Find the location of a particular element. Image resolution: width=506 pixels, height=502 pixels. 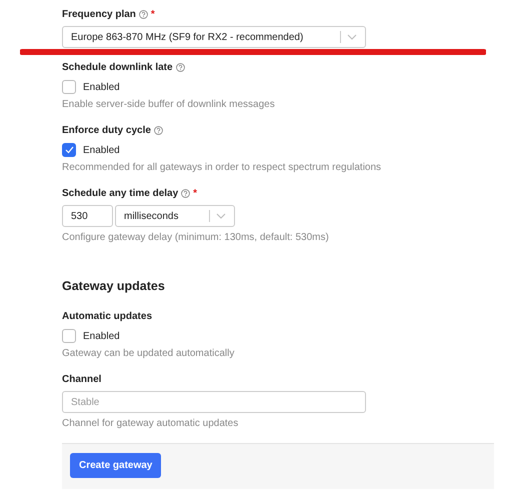

select-field: Europe 863-870 MHz (SF9 for RX2 - recommended) is located at coordinates (214, 37).